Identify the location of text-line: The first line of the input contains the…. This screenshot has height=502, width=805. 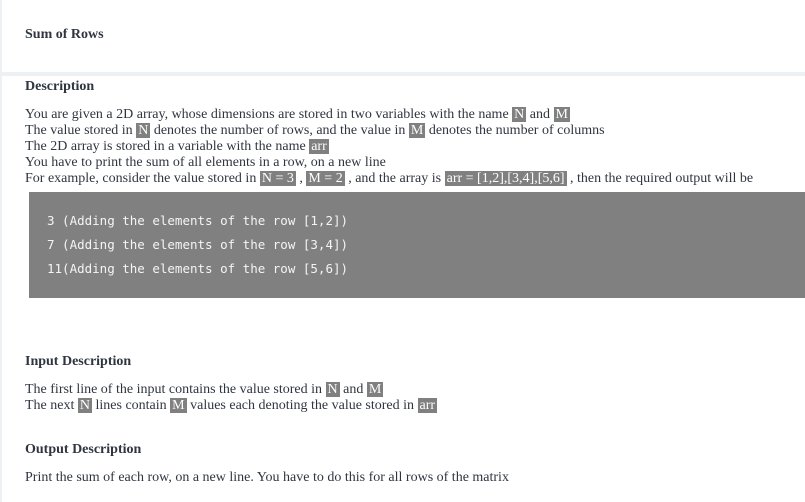
(231, 390).